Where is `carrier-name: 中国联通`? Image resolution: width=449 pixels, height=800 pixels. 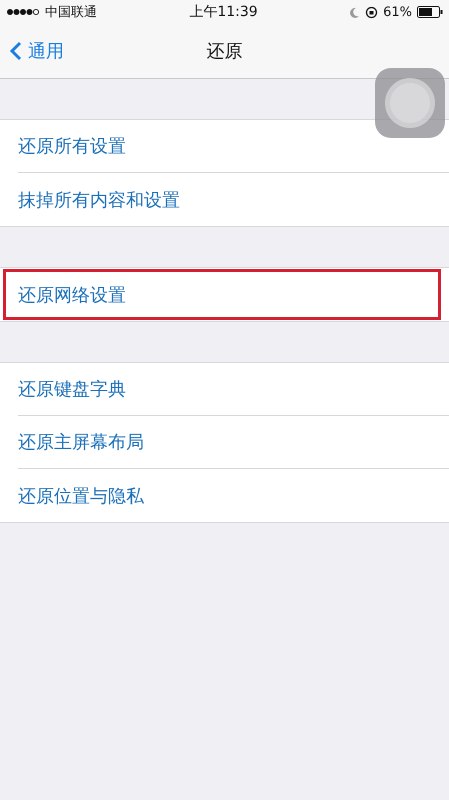 carrier-name: 中国联通 is located at coordinates (71, 12).